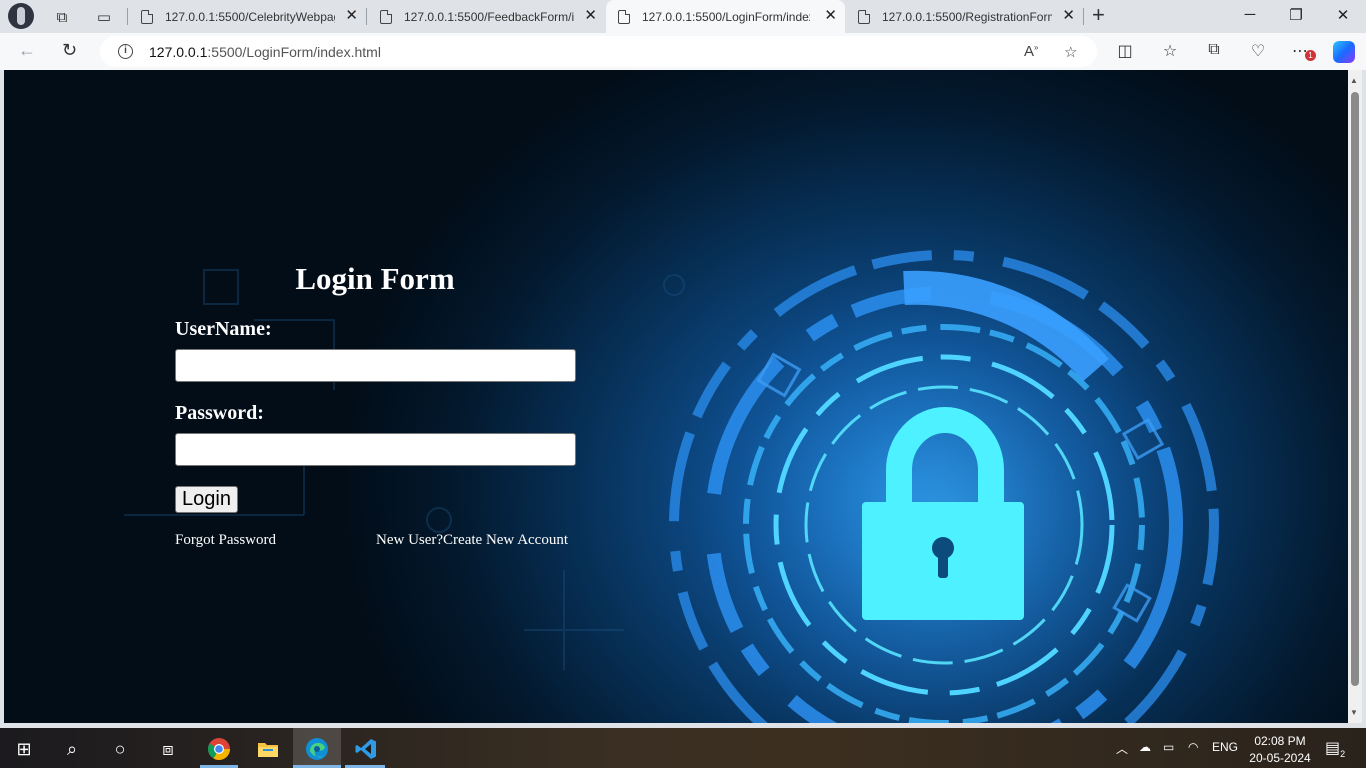  Describe the element at coordinates (125, 51) in the screenshot. I see `site-info-icon: i` at that location.